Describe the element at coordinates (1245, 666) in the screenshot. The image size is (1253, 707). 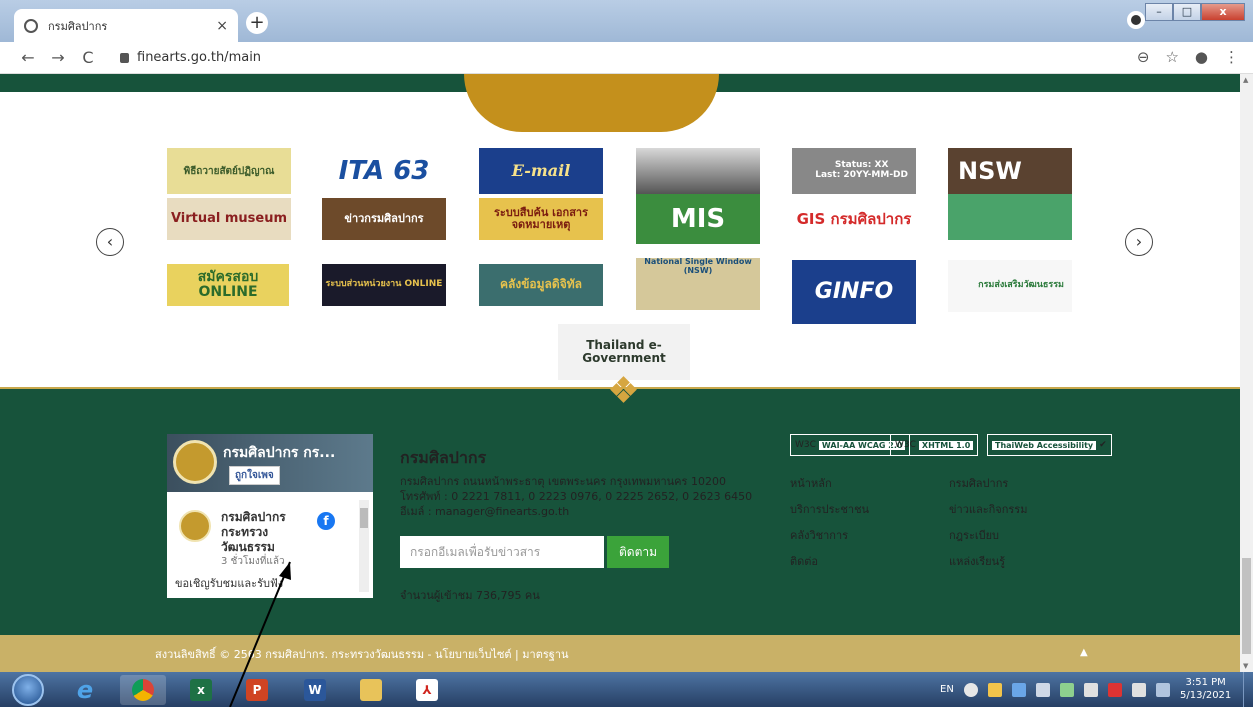
I see `scroll-down-icon: ▼` at that location.